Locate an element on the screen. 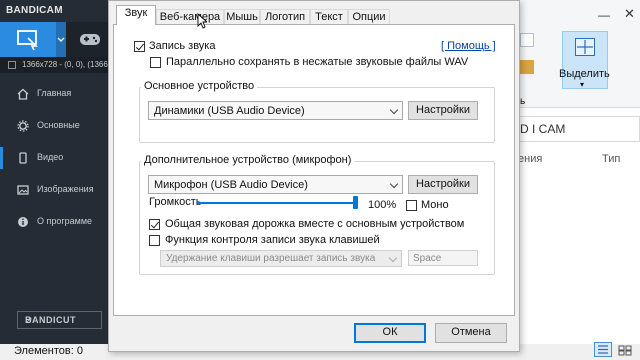 The width and height of the screenshot is (640, 360). tab-label: Логотип is located at coordinates (285, 17).